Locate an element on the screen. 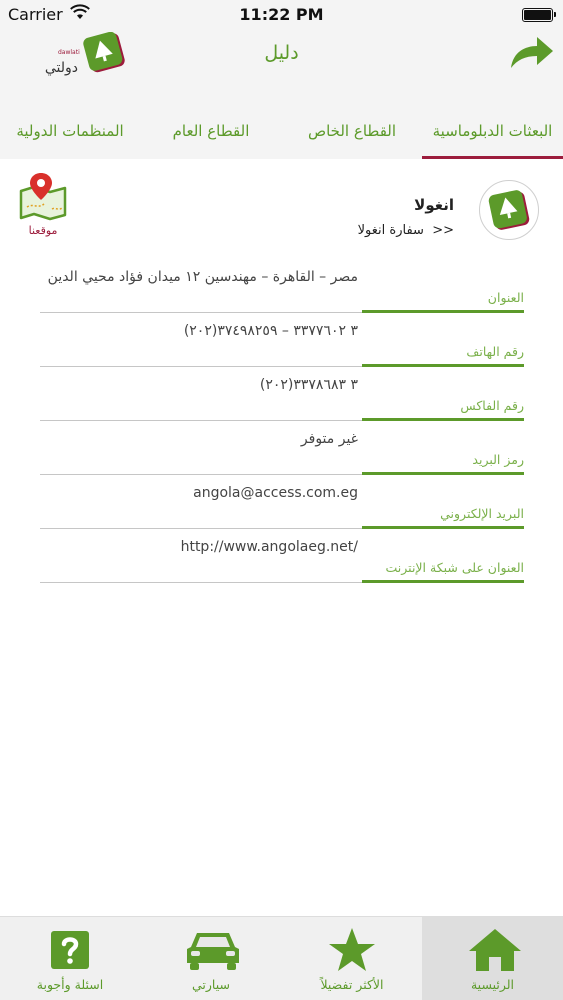 This screenshot has height=1000, width=563. field-email: البريد الإلكتروني angola@access.com.eg is located at coordinates (282, 502).